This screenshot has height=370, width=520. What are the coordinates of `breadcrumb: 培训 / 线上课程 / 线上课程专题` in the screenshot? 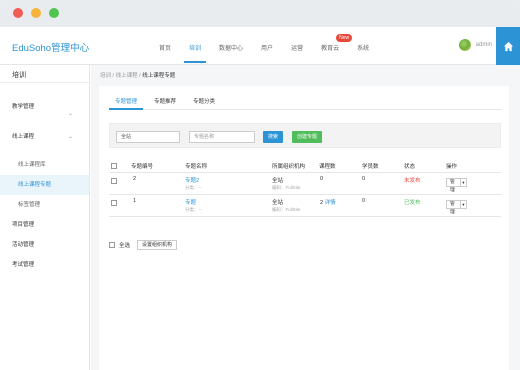 It's located at (137, 75).